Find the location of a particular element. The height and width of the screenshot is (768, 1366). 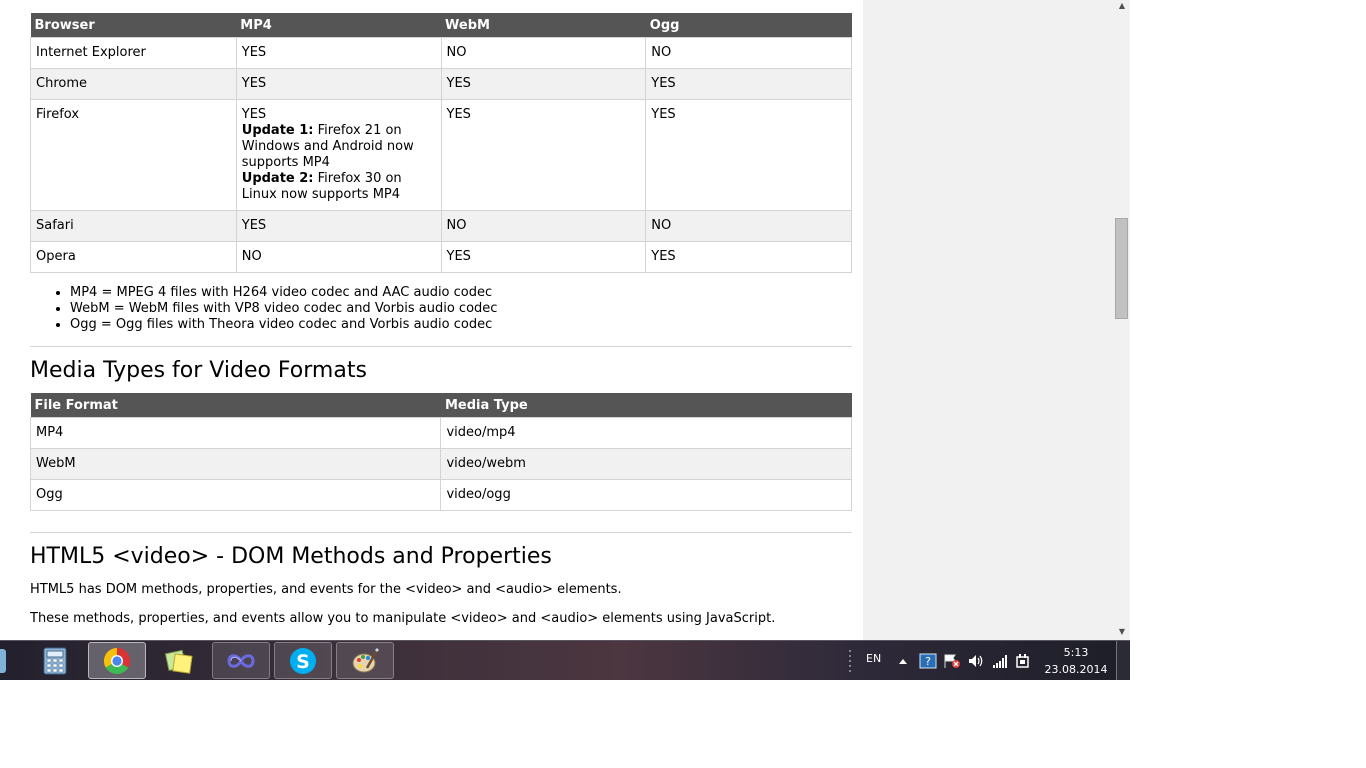

signal-bars-icon is located at coordinates (1000, 661).